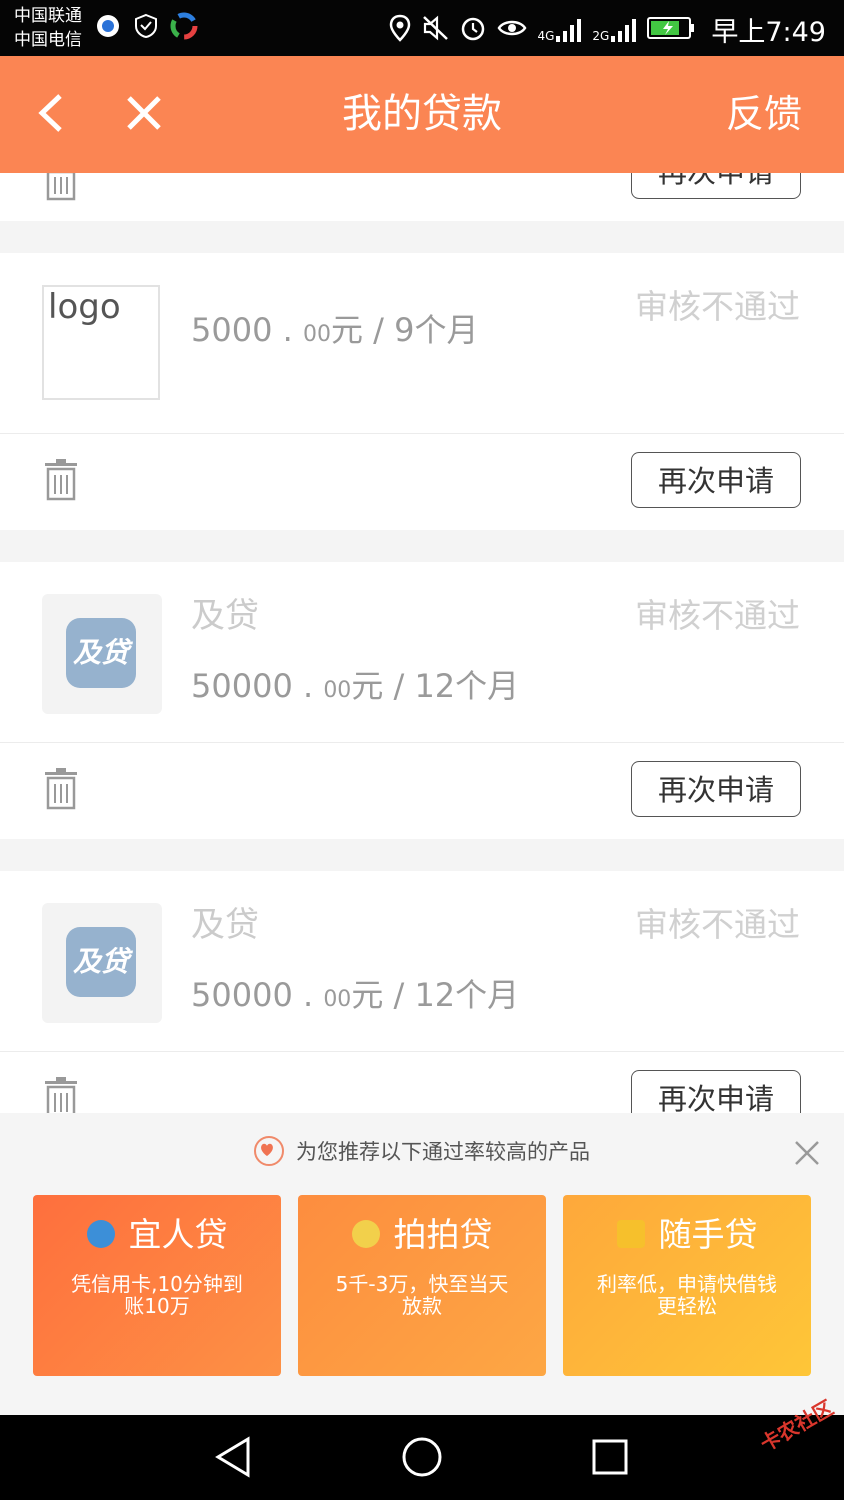 This screenshot has height=1500, width=844. What do you see at coordinates (48, 16) in the screenshot?
I see `carrier-1: 中国联通` at bounding box center [48, 16].